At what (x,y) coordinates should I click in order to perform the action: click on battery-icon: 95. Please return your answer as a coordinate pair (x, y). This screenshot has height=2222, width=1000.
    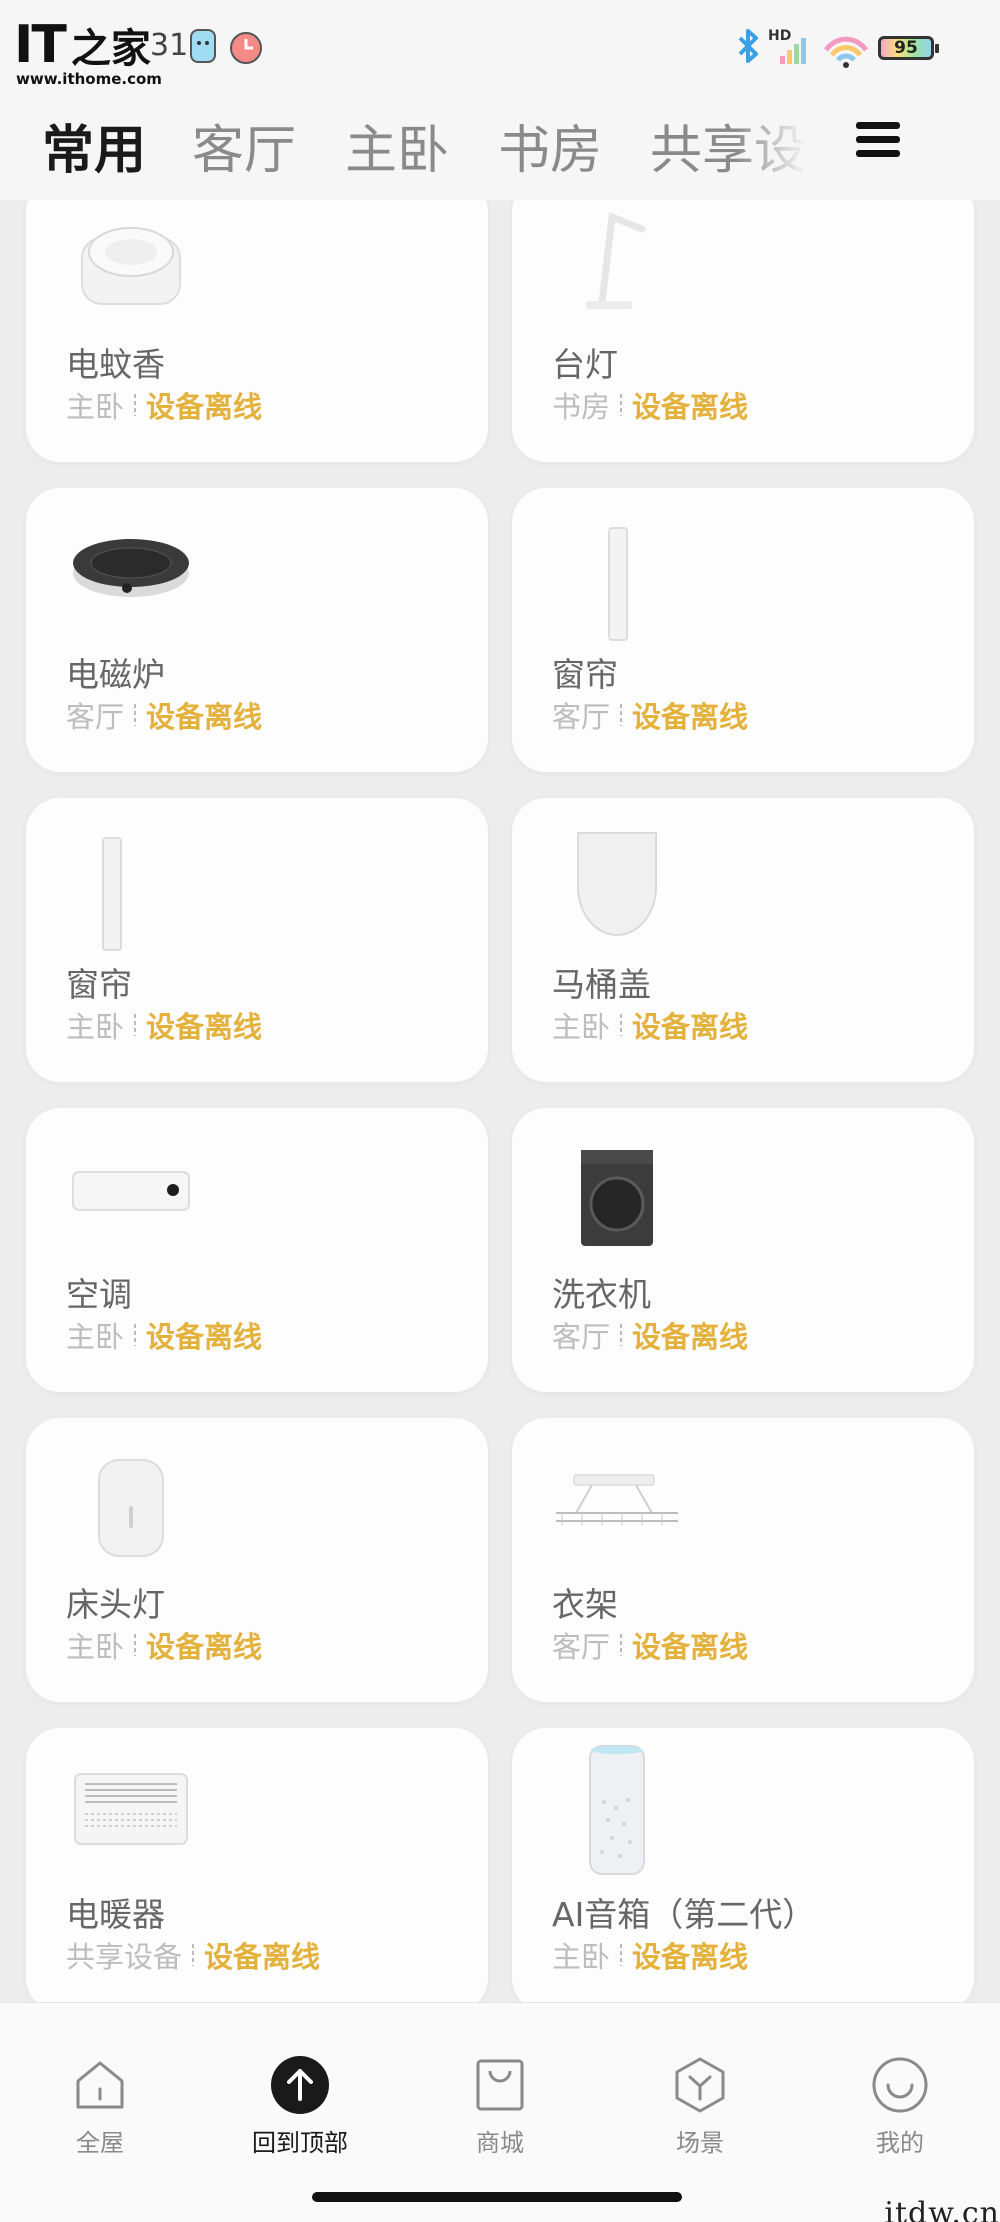
    Looking at the image, I should click on (908, 48).